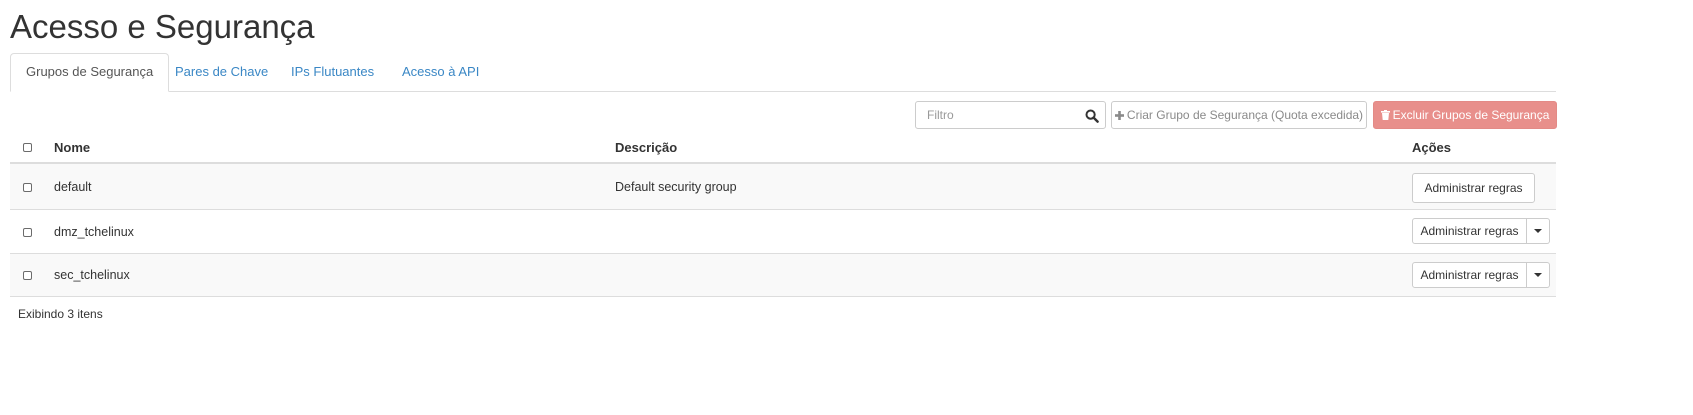 The width and height of the screenshot is (1693, 415). I want to click on security-group-name: default, so click(73, 187).